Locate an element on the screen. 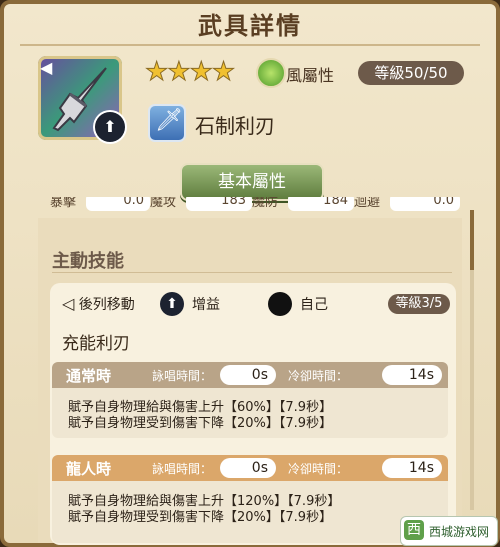  stat-matk: 魔攻 183 is located at coordinates (201, 204).